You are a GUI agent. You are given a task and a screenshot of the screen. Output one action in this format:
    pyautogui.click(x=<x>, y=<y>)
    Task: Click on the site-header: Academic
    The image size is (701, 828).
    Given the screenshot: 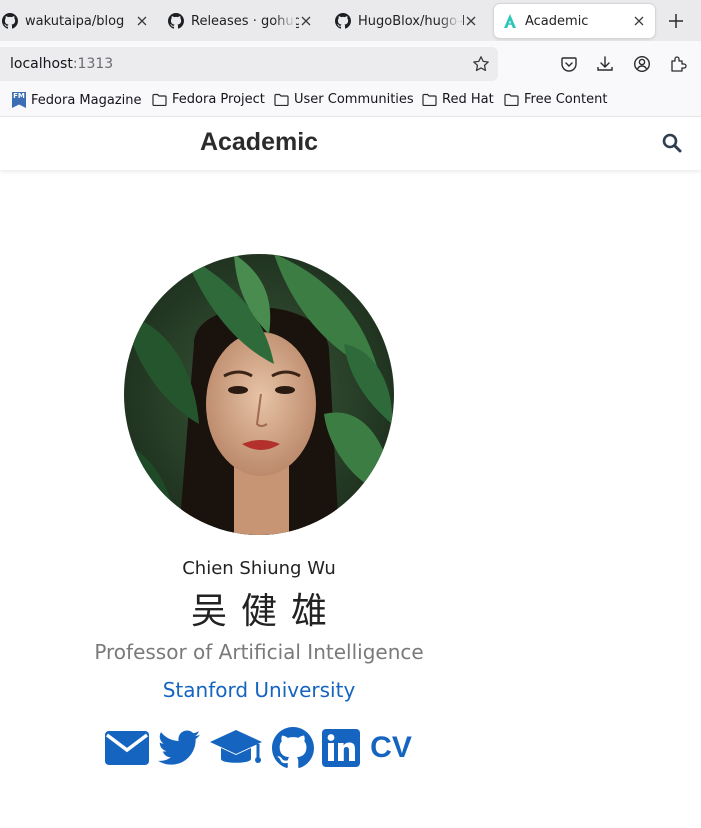 What is the action you would take?
    pyautogui.click(x=350, y=143)
    